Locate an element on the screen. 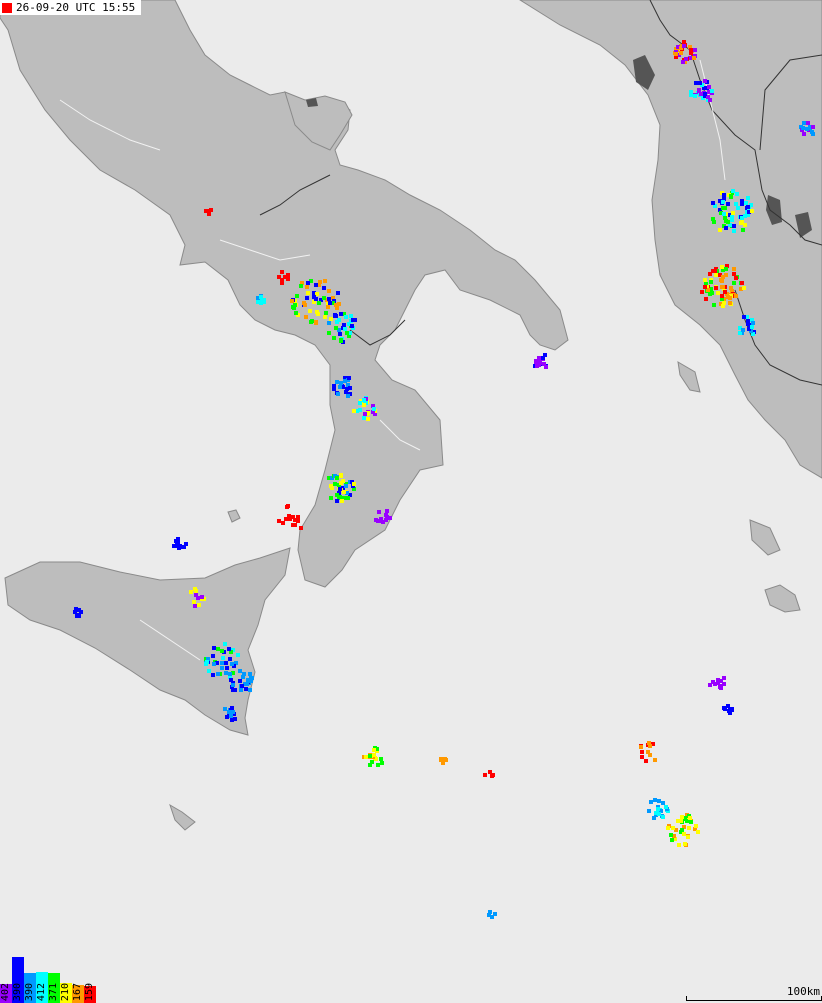 The image size is (822, 1003). legend: 402 390 390 412 371 210 167 159 is located at coordinates (48, 978).